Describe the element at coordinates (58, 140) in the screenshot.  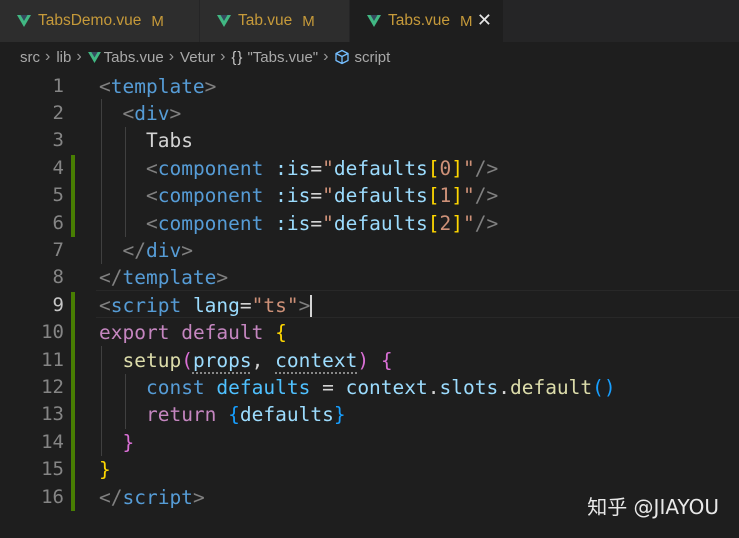
I see `line-number: 3` at that location.